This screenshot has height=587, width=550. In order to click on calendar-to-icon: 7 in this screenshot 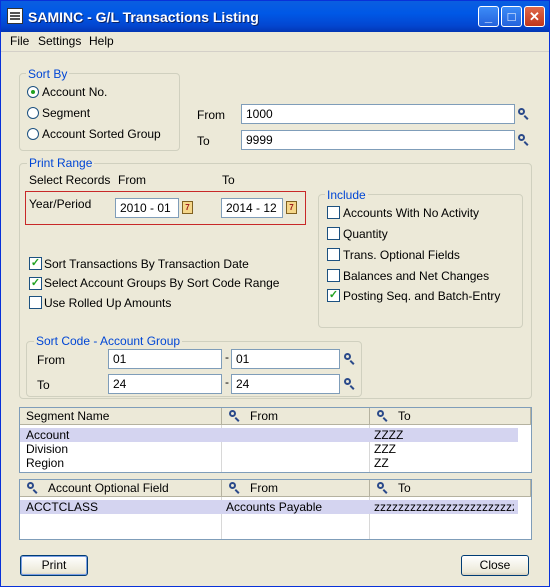, I will do `click(291, 207)`.